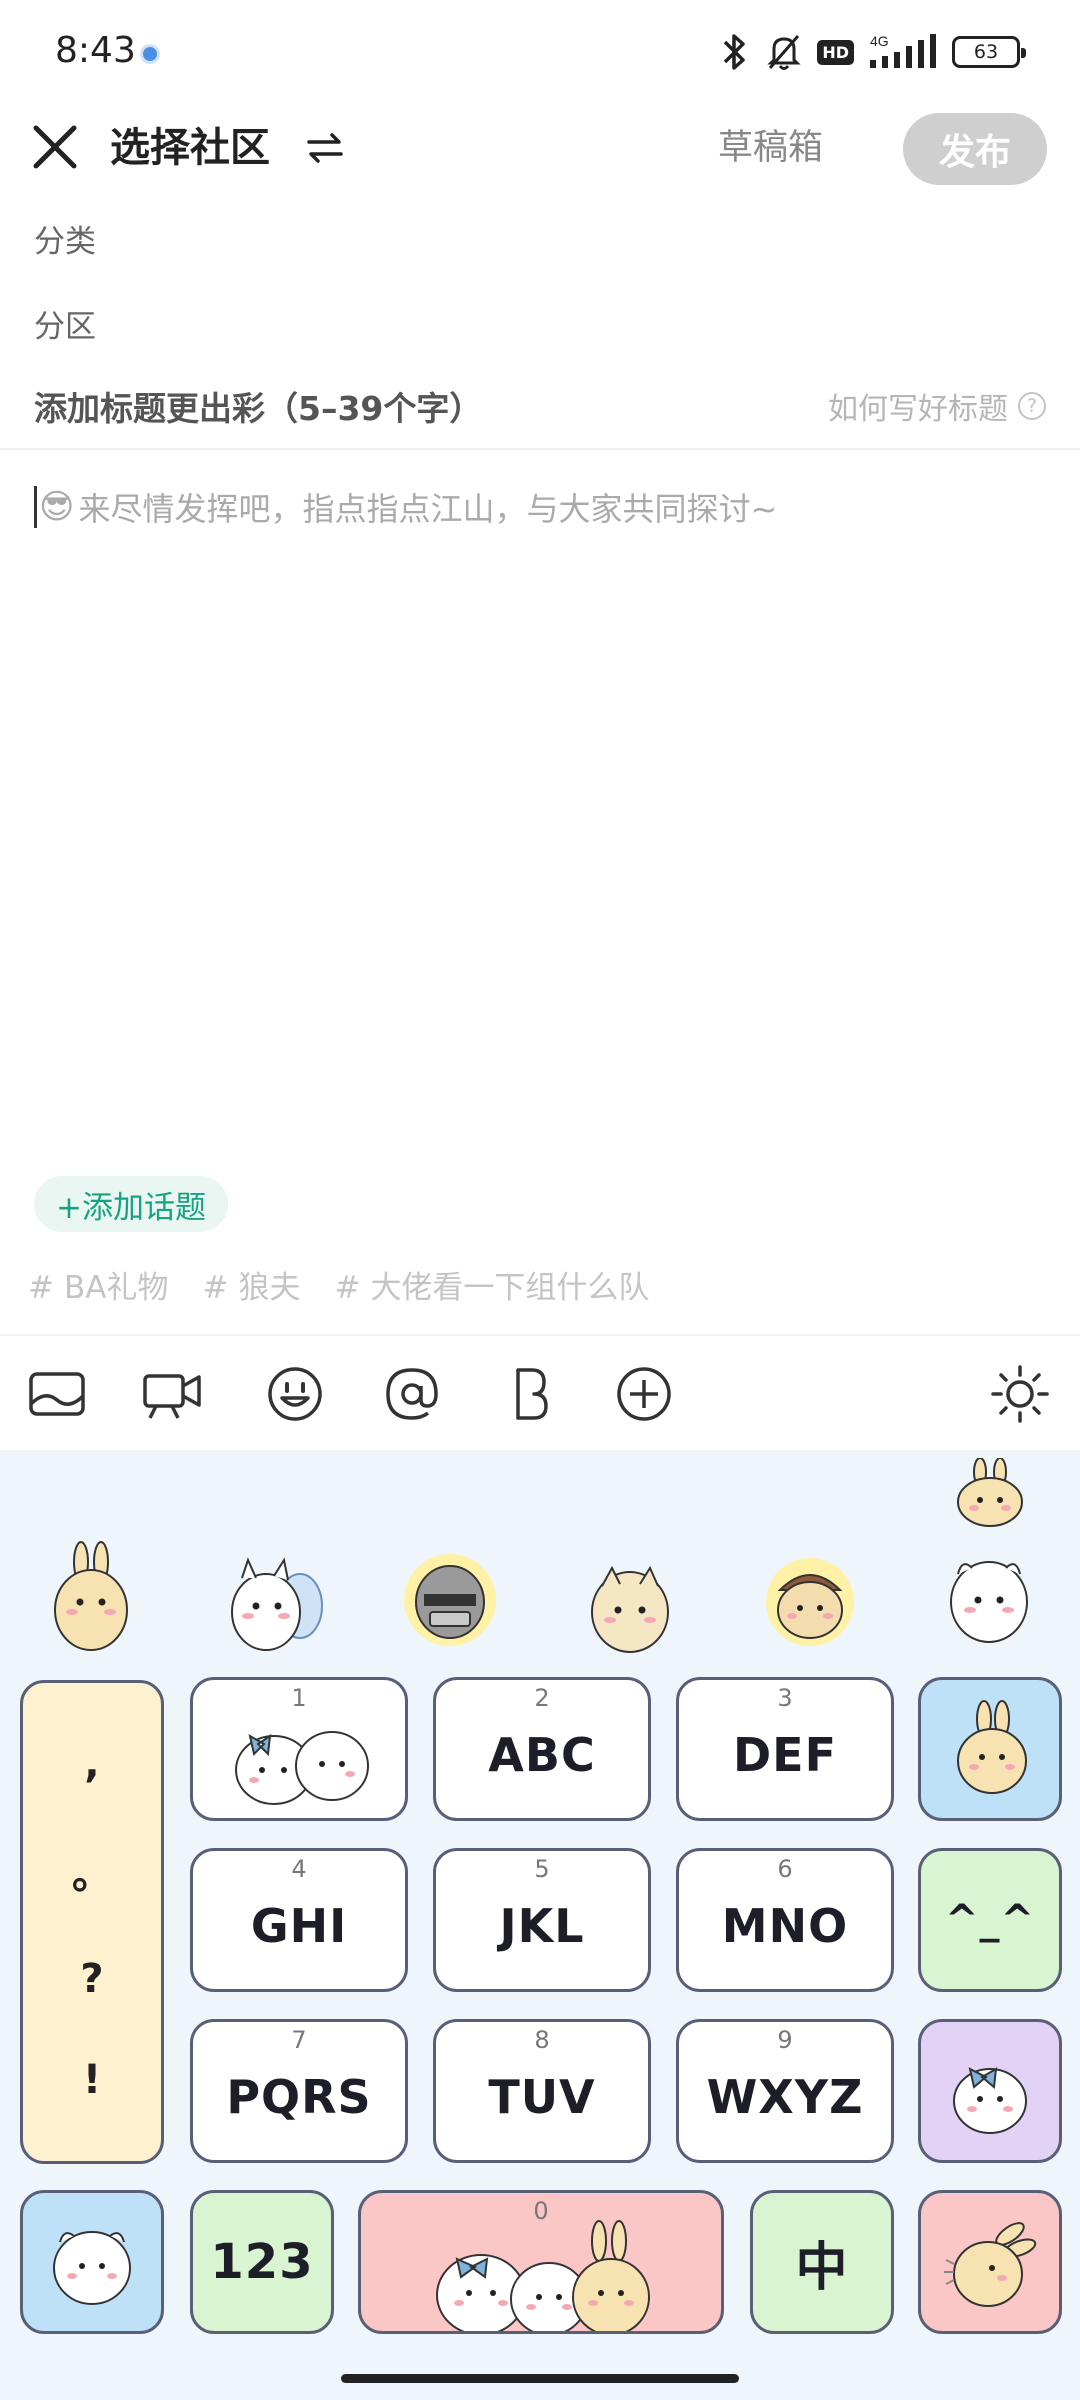 The width and height of the screenshot is (1080, 2400). What do you see at coordinates (258, 406) in the screenshot?
I see `title-input: 添加标题更出彩（5–39个字）` at bounding box center [258, 406].